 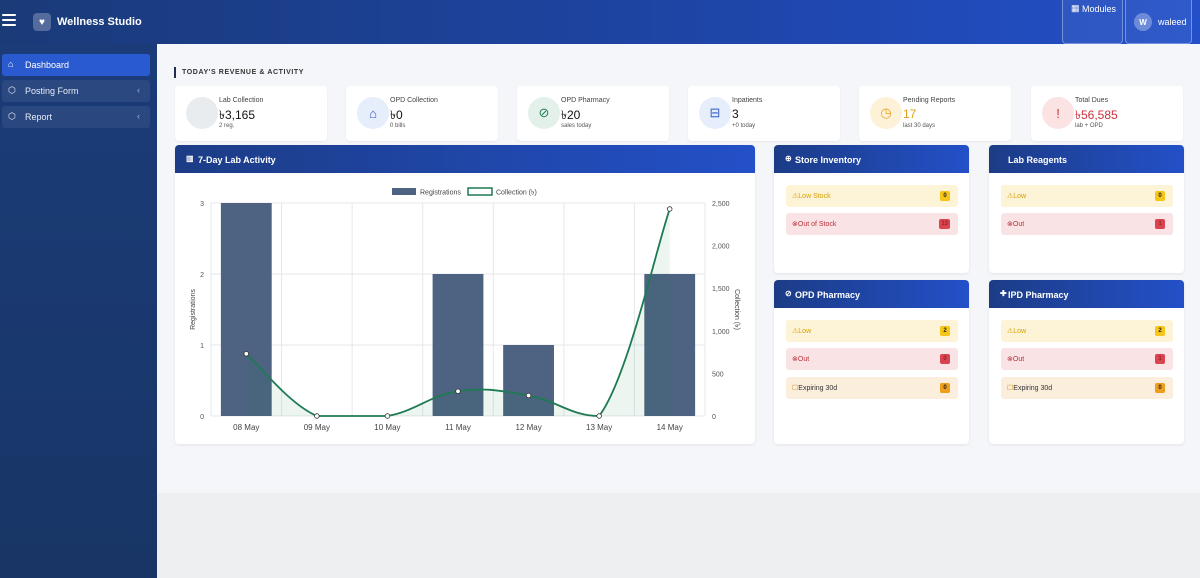 I want to click on reagents-low-row: ⚠Low 0, so click(x=1087, y=196).